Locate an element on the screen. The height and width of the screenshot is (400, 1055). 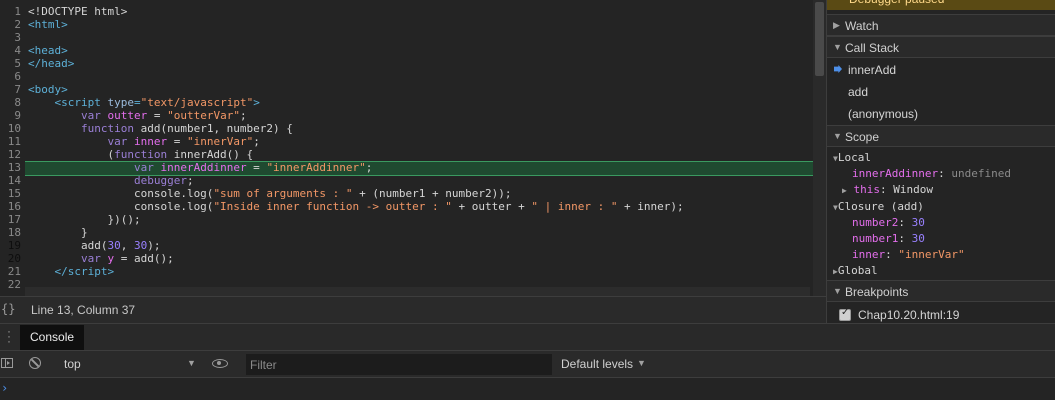
var-value: Window is located at coordinates (913, 189).